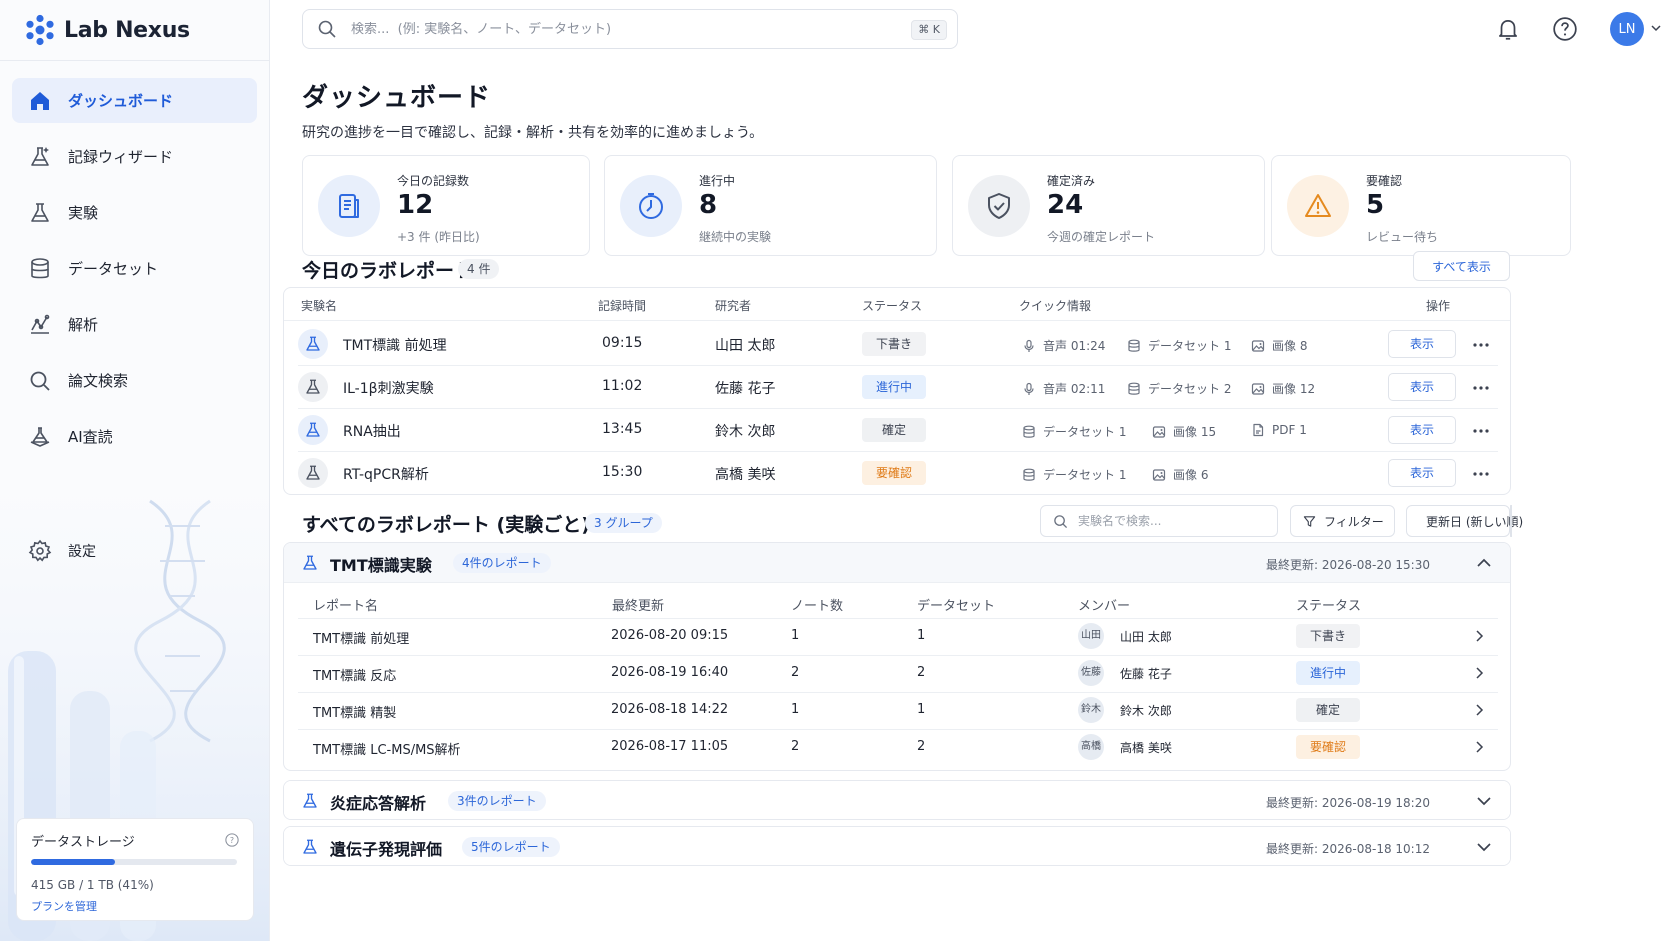  Describe the element at coordinates (1108, 205) in the screenshot. I see `stat-card-confirmed: 確定済み 24 今週の確定レポート` at that location.